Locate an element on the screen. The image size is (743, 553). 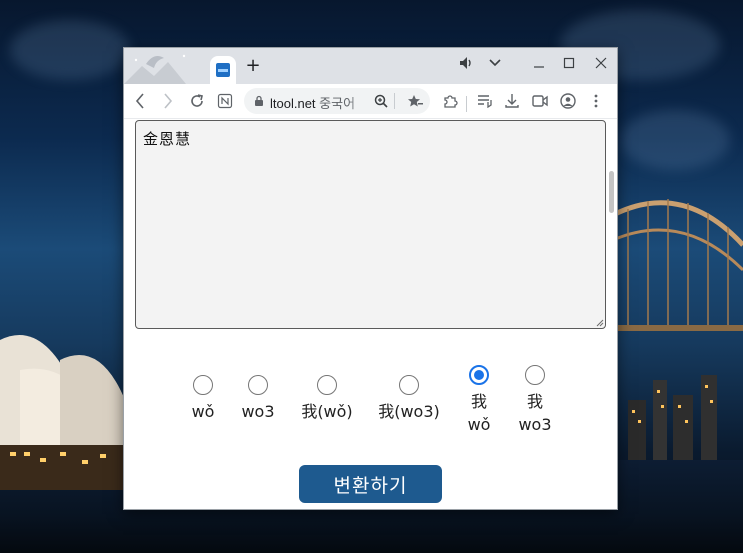
maximize-button is located at coordinates (569, 63).